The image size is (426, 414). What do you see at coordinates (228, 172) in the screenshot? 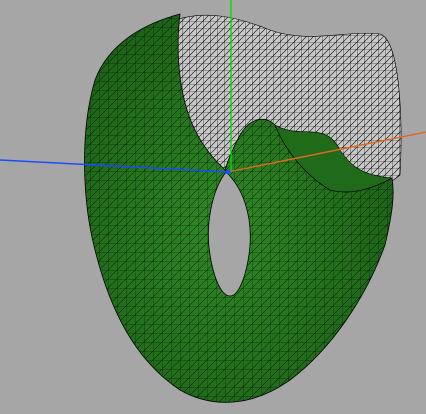
I see `origin-point` at bounding box center [228, 172].